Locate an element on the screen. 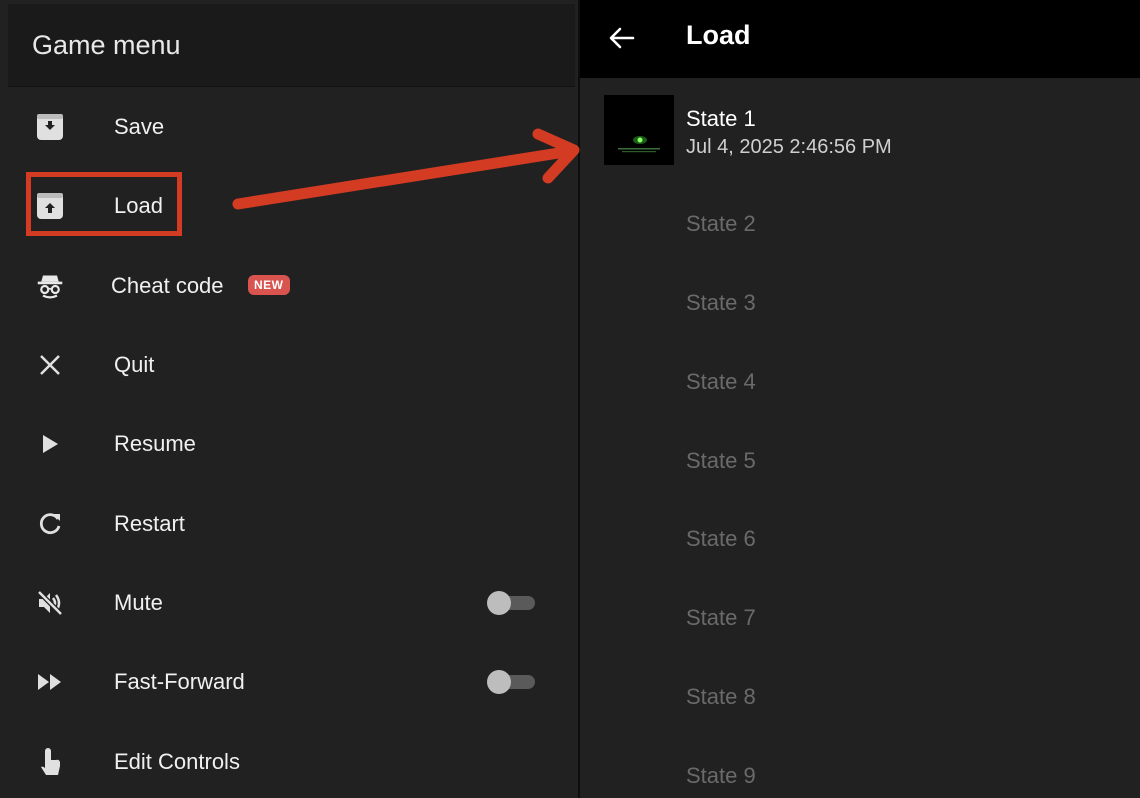  state-label: State 5 is located at coordinates (721, 460).